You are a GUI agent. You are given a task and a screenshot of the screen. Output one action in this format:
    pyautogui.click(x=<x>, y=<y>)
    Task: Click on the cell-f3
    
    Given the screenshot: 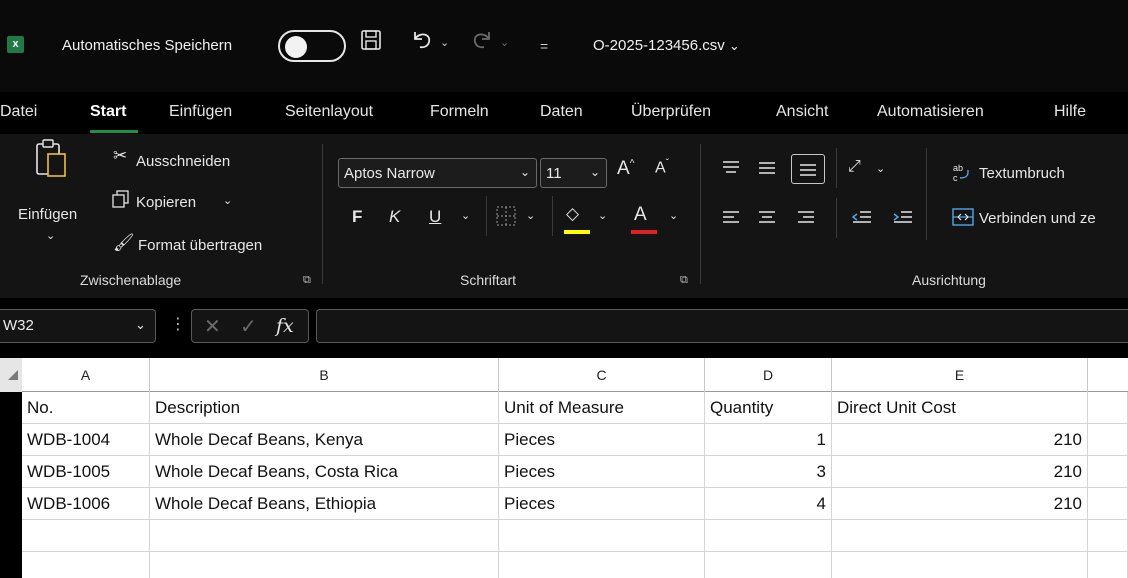 What is the action you would take?
    pyautogui.click(x=1108, y=472)
    